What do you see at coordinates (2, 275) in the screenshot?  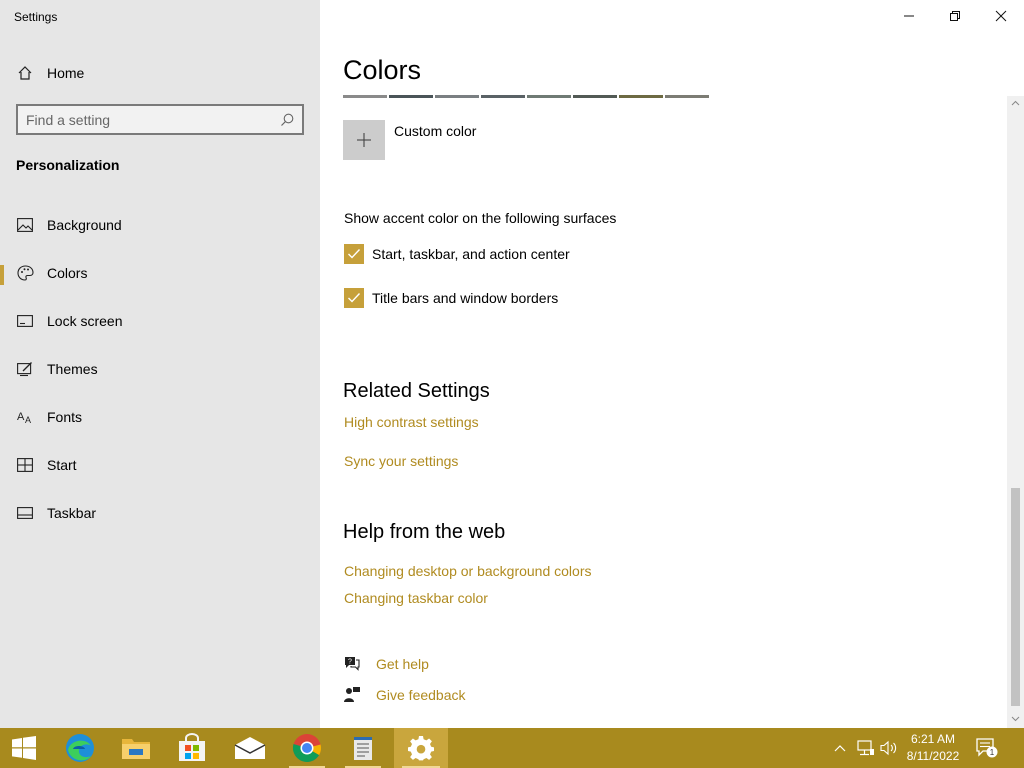 I see `selection-indicator` at bounding box center [2, 275].